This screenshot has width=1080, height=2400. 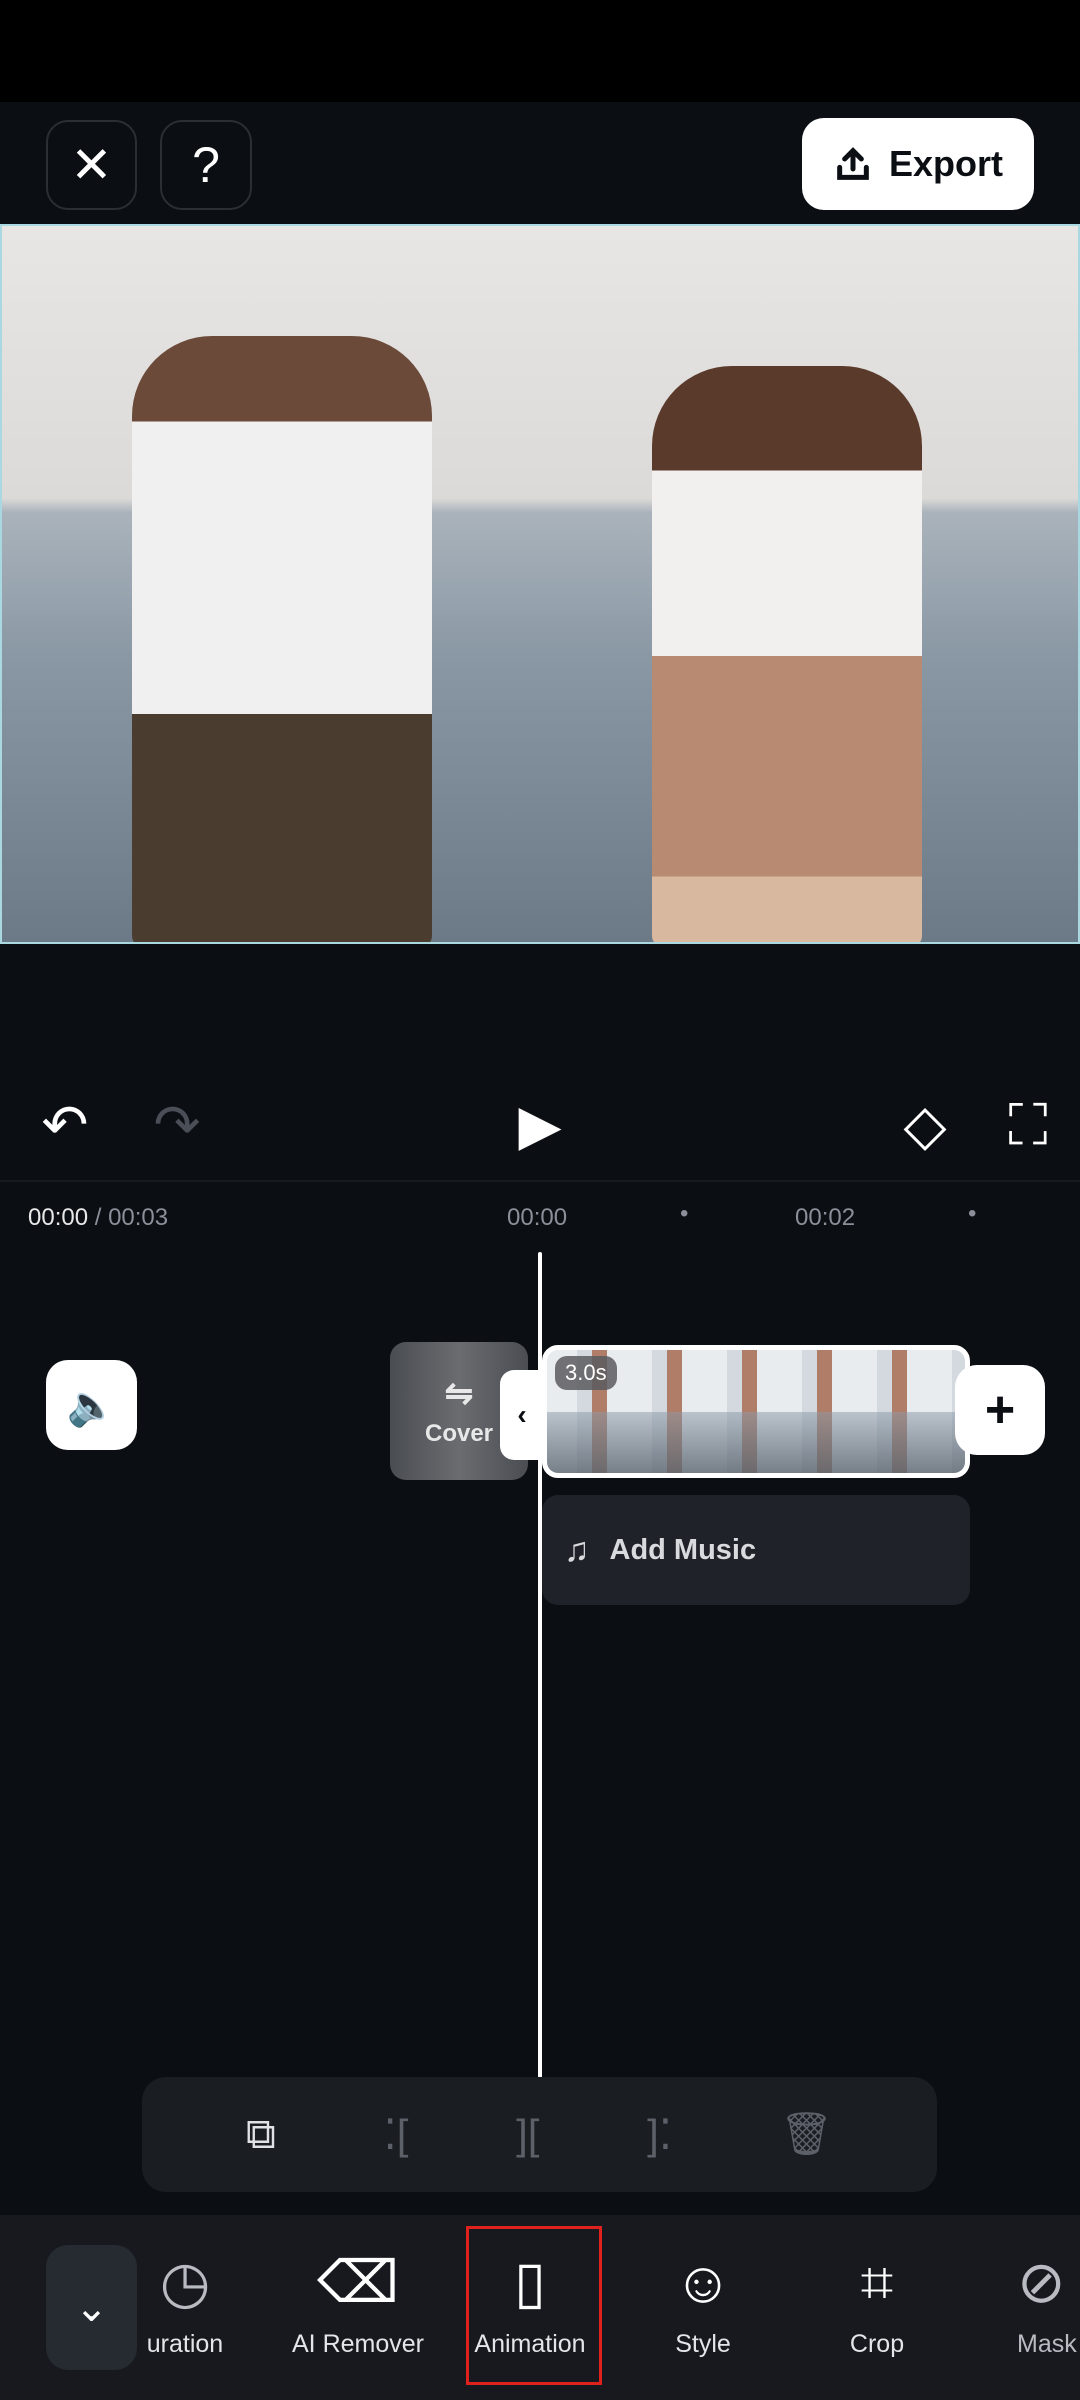 What do you see at coordinates (540, 1181) in the screenshot?
I see `divider` at bounding box center [540, 1181].